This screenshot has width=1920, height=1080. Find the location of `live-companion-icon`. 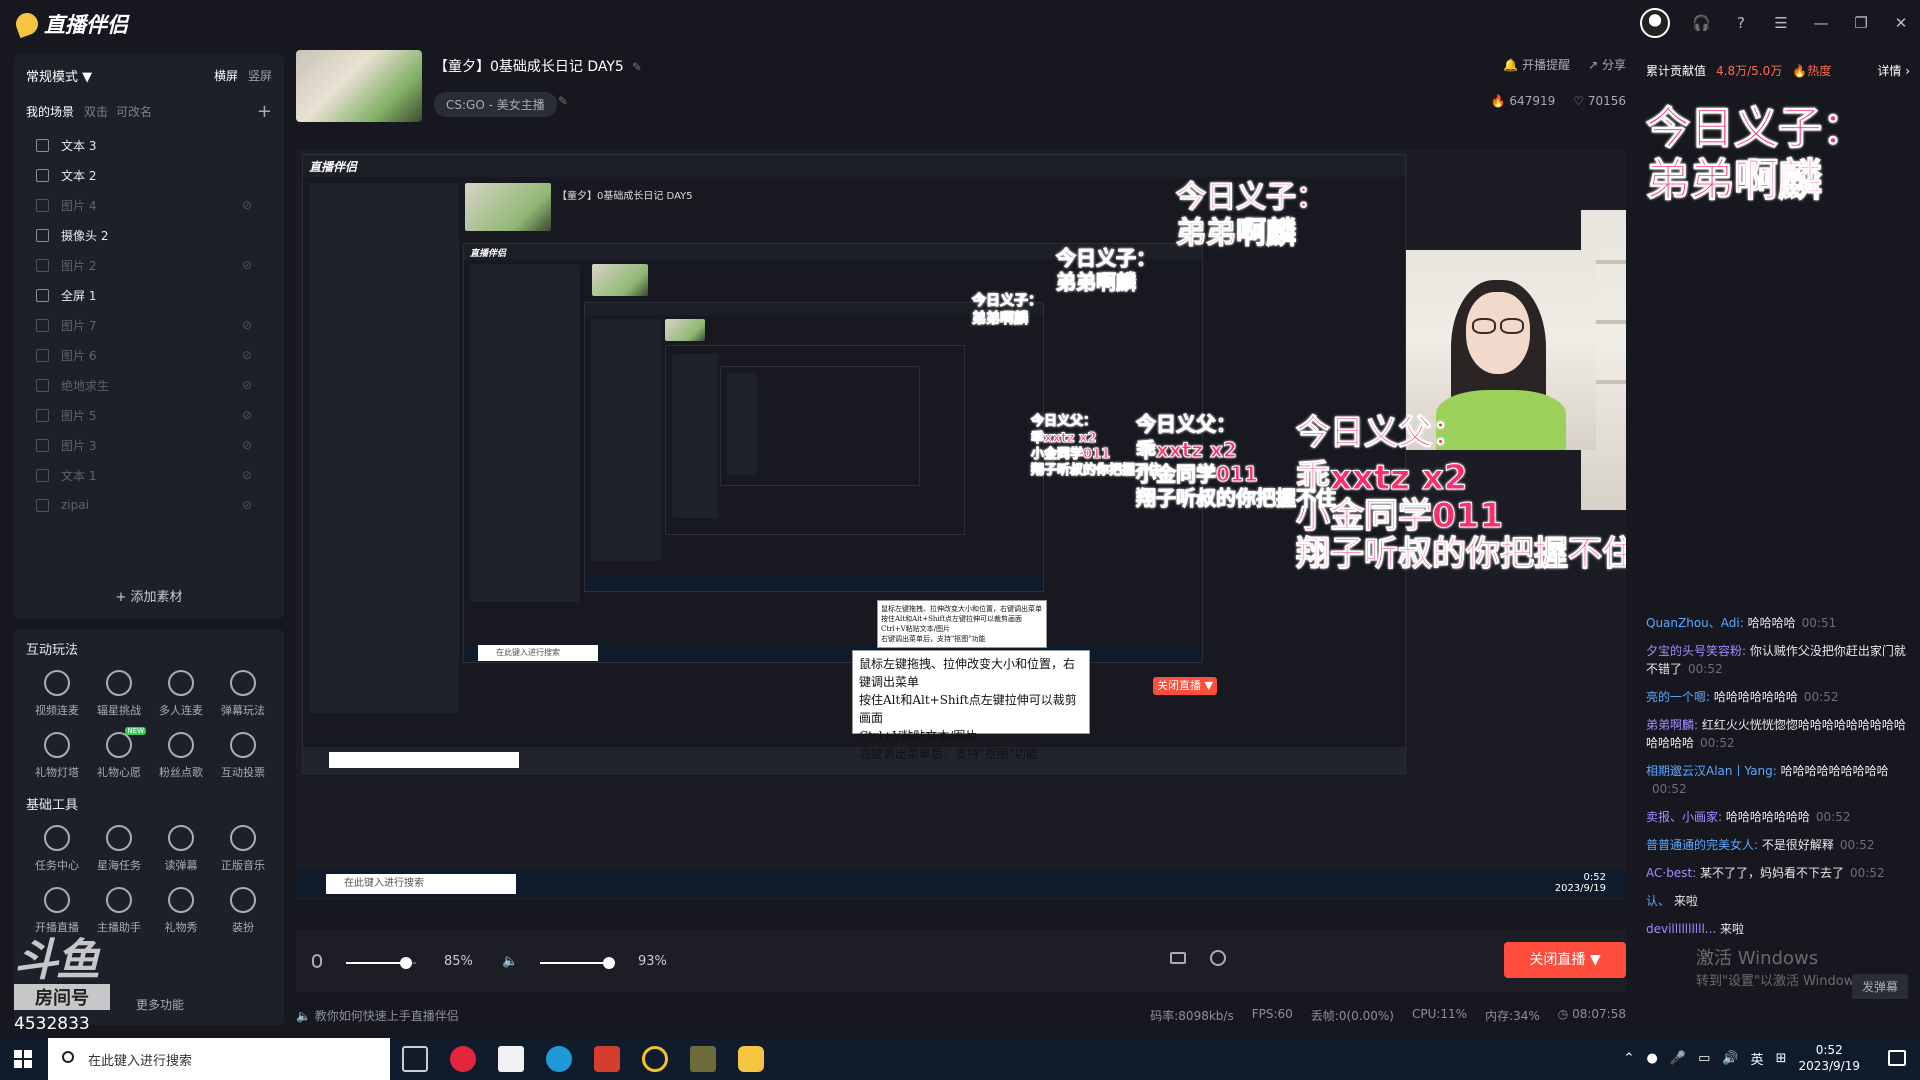

live-companion-icon is located at coordinates (607, 1059).